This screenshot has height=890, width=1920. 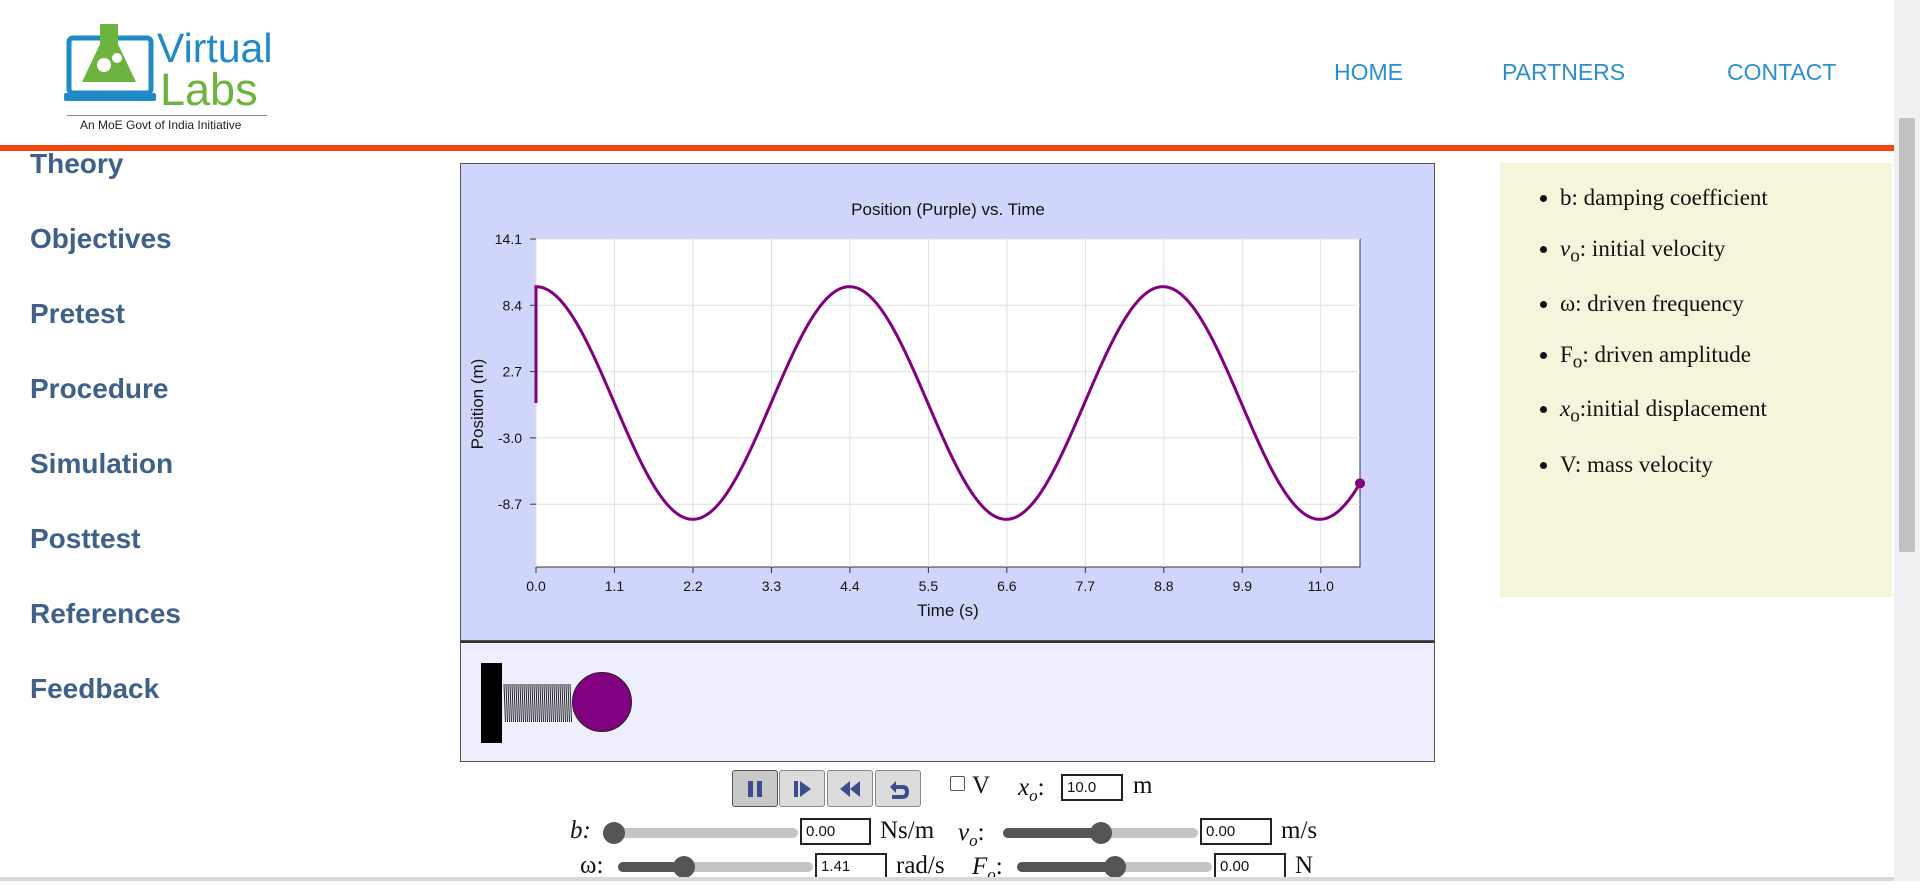 I want to click on mass-ball, so click(x=602, y=702).